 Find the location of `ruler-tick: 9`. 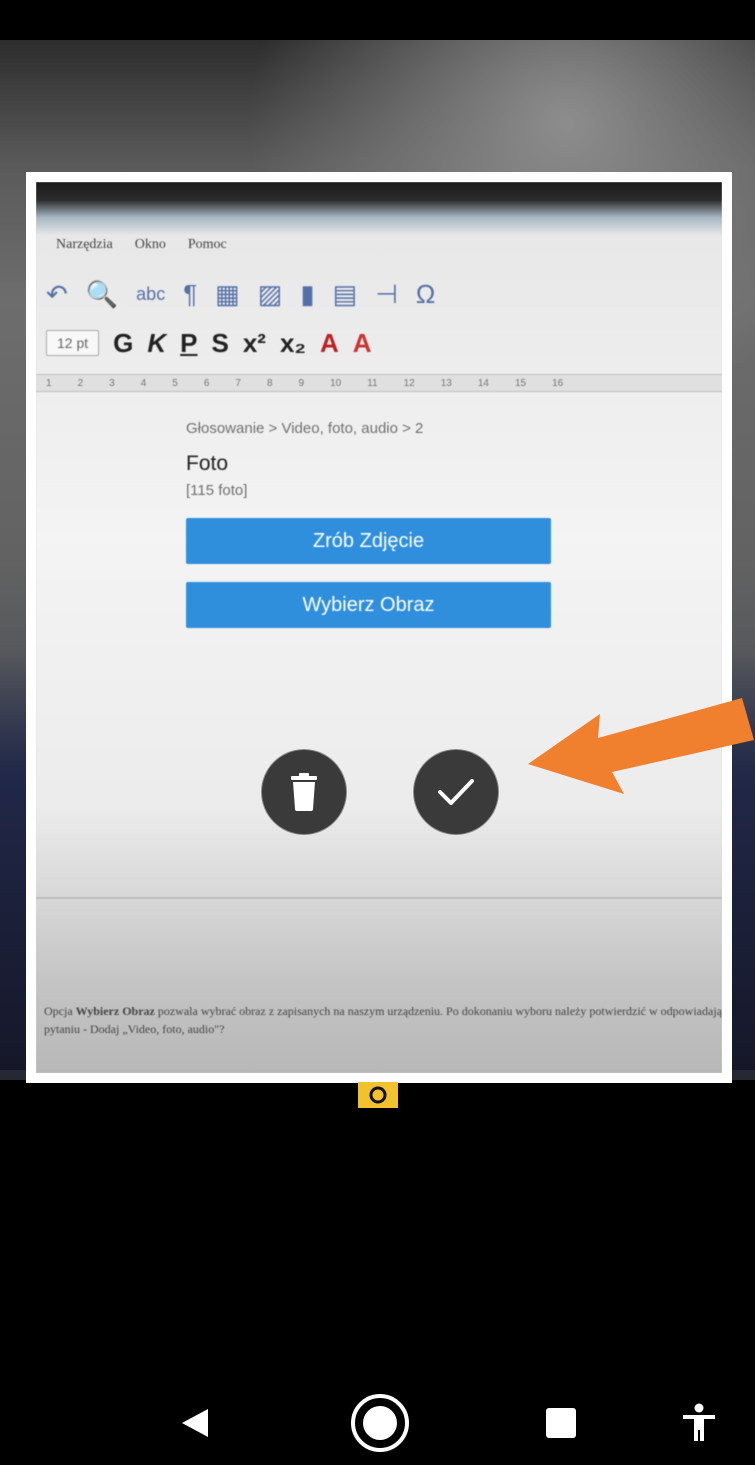

ruler-tick: 9 is located at coordinates (301, 383).